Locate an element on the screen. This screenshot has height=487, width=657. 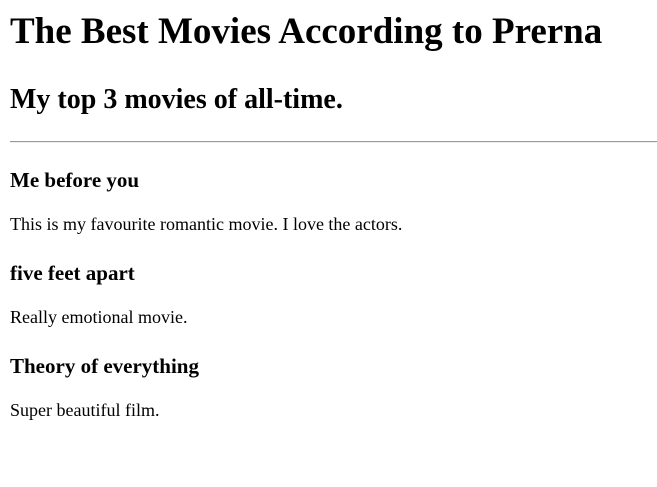
divider is located at coordinates (333, 142).